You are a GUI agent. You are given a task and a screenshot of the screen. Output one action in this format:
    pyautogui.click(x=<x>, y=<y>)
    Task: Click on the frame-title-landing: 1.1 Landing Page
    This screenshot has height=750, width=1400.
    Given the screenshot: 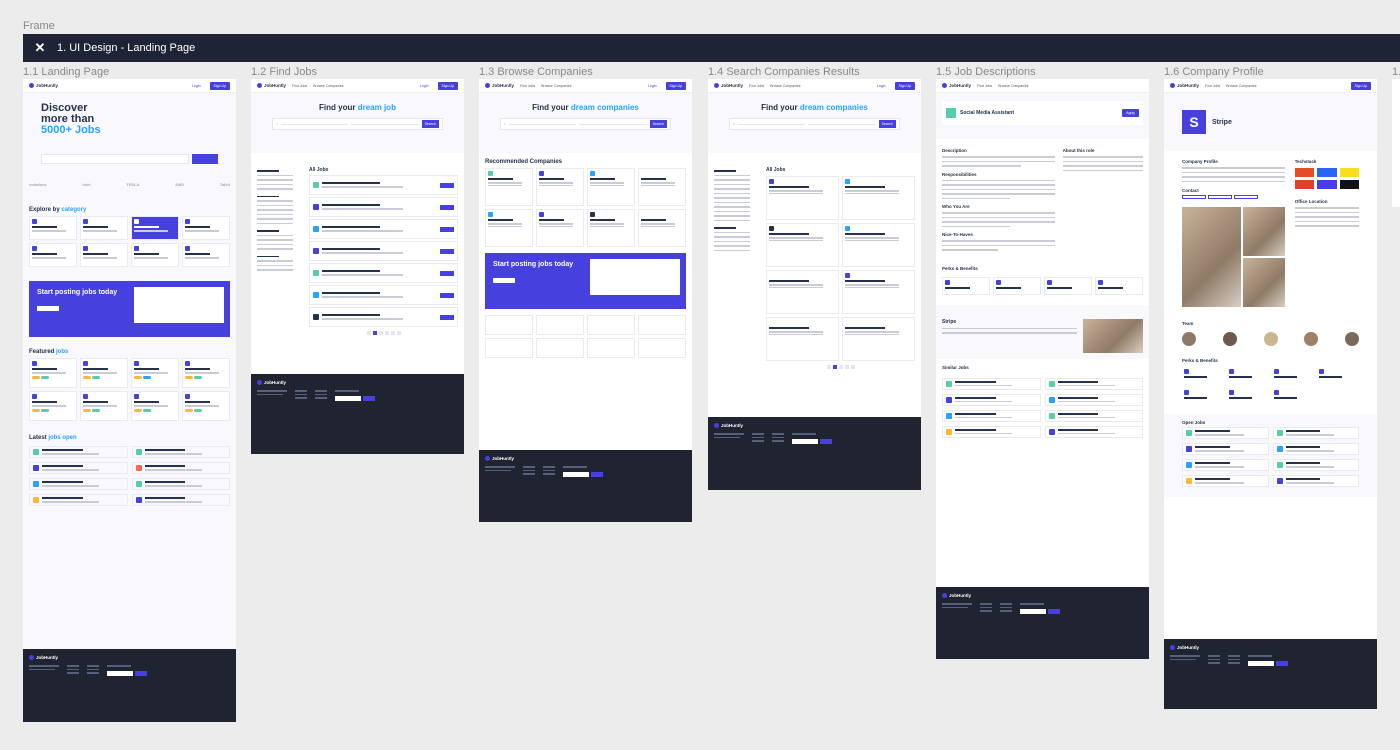 What is the action you would take?
    pyautogui.click(x=66, y=72)
    